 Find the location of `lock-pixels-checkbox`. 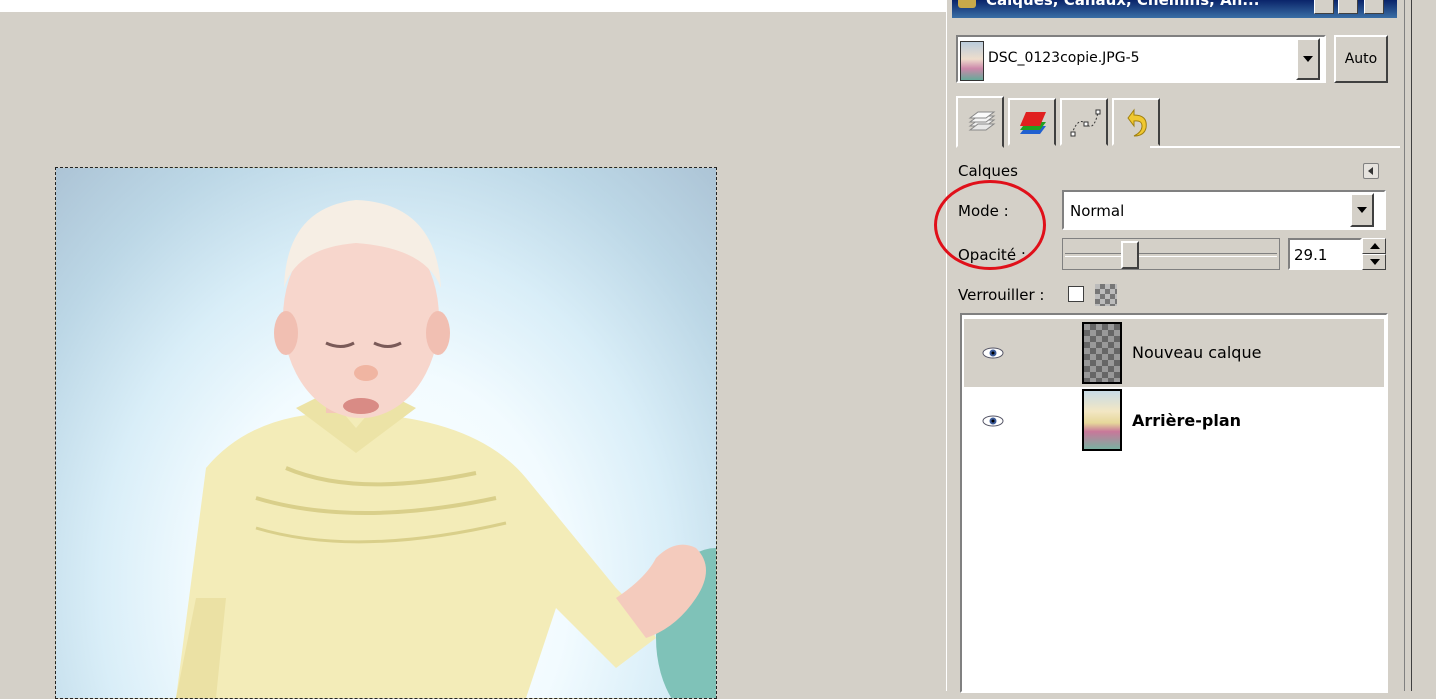

lock-pixels-checkbox is located at coordinates (1076, 294).